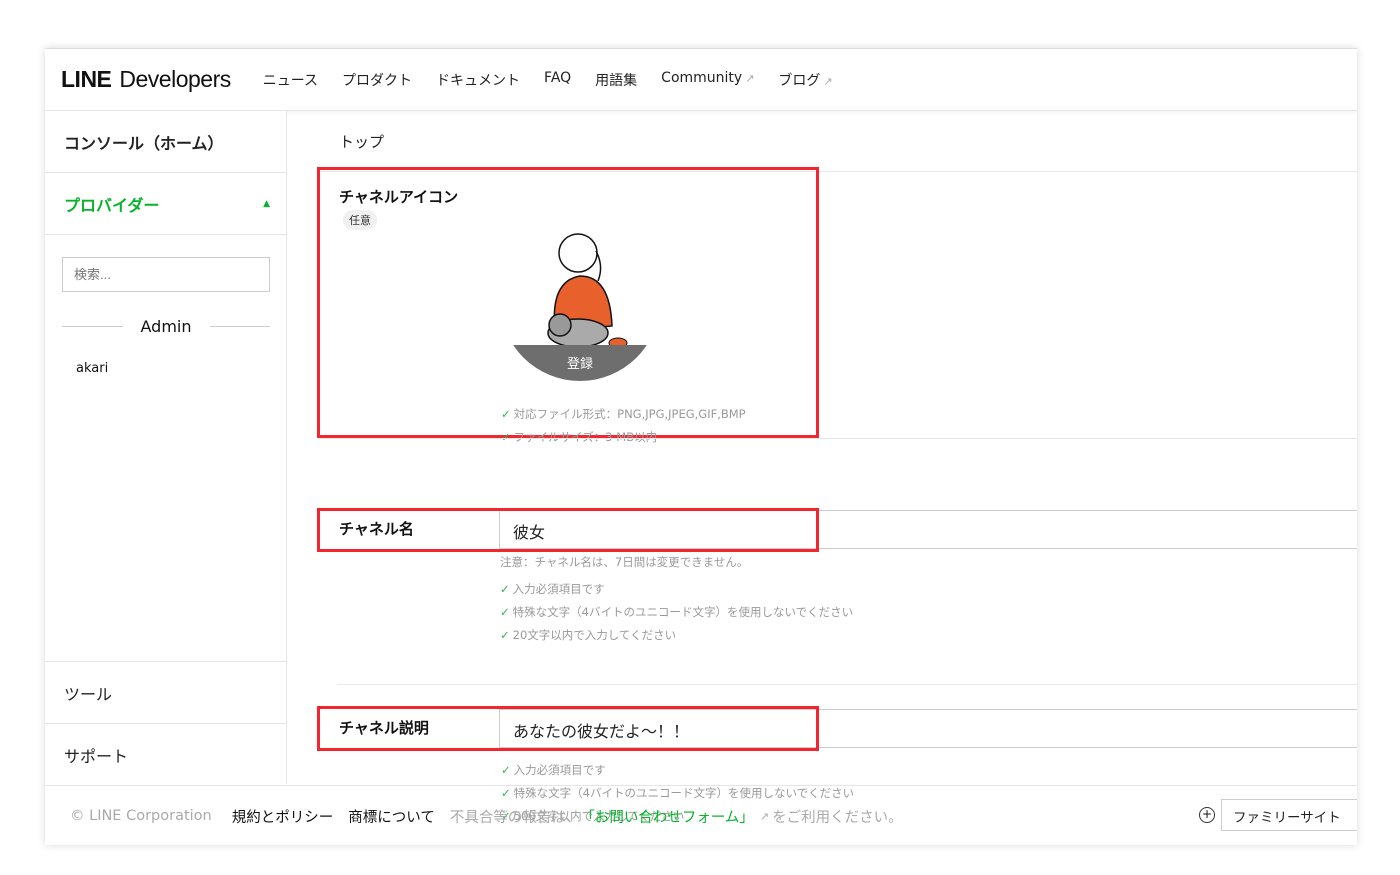 Image resolution: width=1400 pixels, height=875 pixels. Describe the element at coordinates (166, 447) in the screenshot. I see `sidebar: コンソール（ホーム） プロバイダー ▲ Admin akari ツール サポート` at that location.